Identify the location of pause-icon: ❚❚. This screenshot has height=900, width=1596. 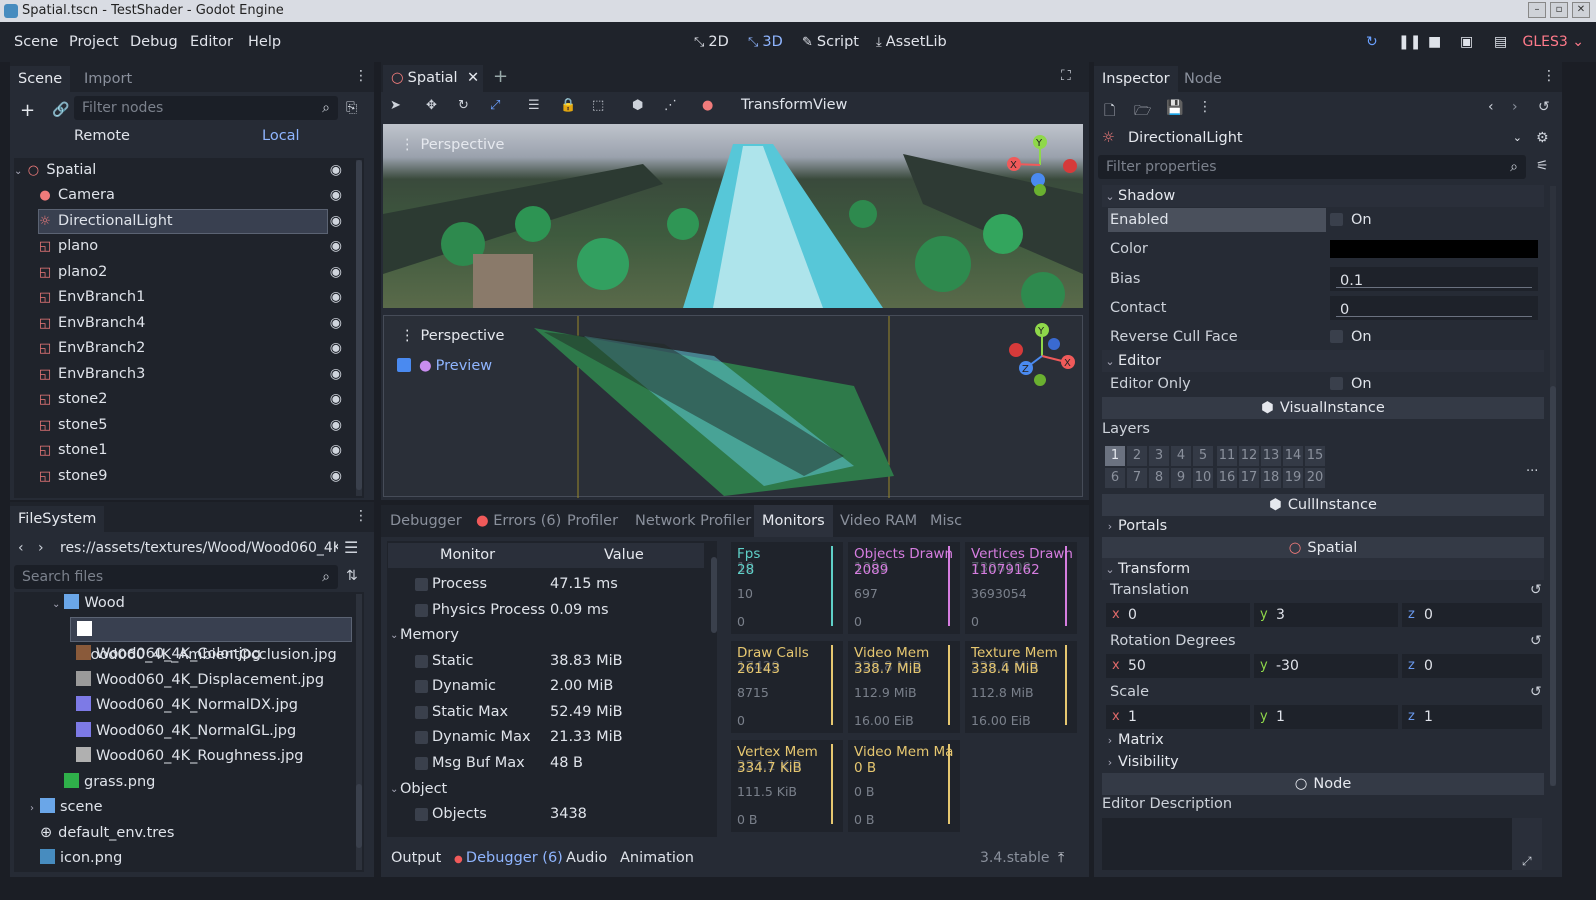
(1409, 42).